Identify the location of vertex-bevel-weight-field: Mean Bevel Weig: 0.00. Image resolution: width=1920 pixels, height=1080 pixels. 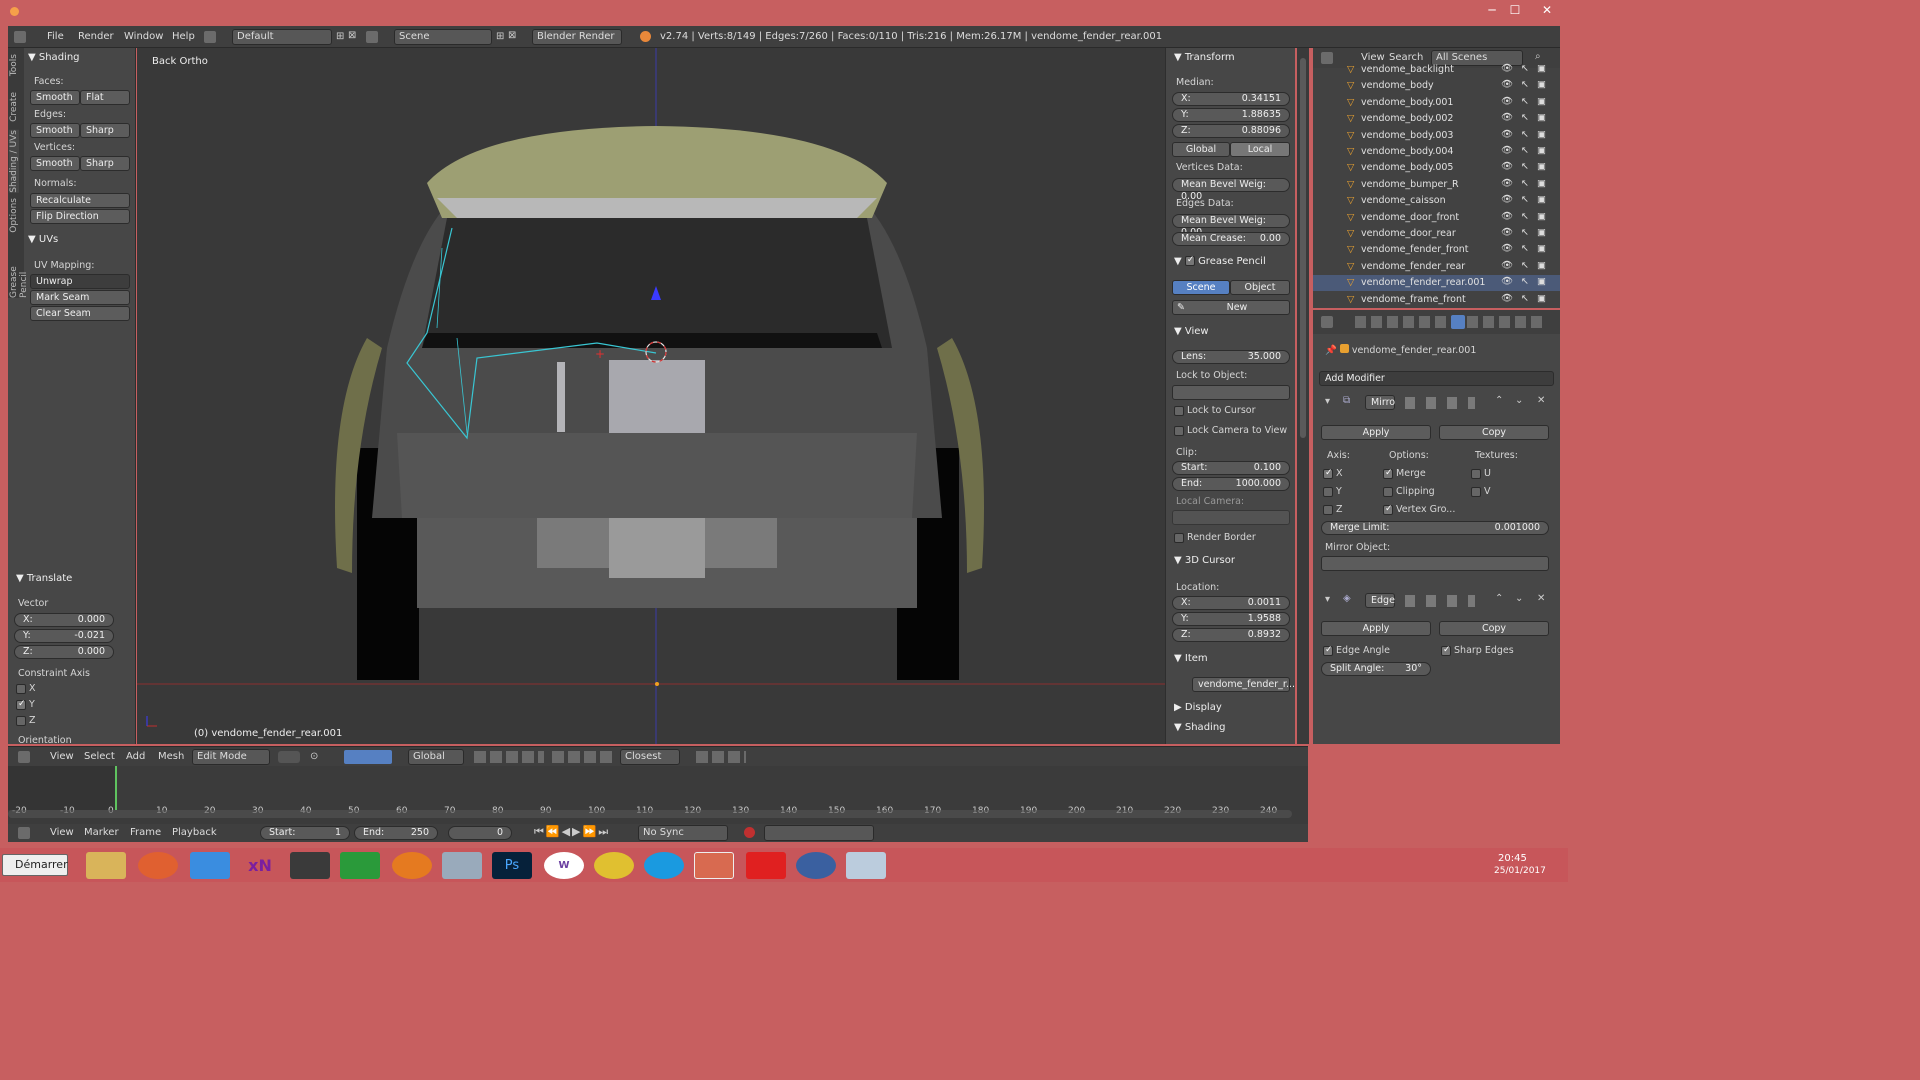
(1231, 190).